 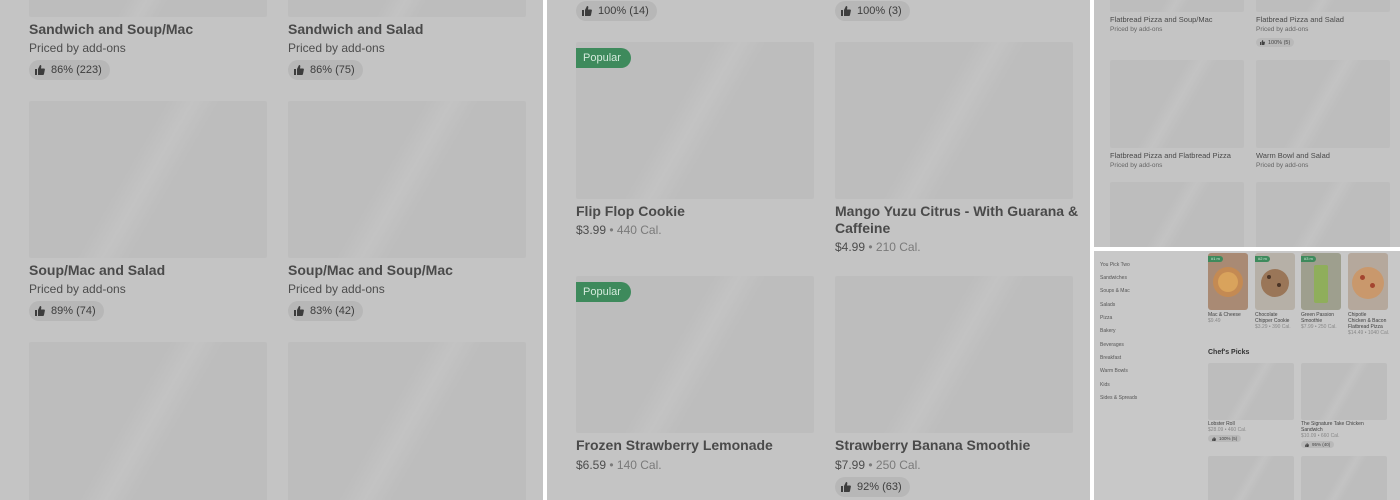 What do you see at coordinates (1356, 333) in the screenshot?
I see `price-value: $14.49` at bounding box center [1356, 333].